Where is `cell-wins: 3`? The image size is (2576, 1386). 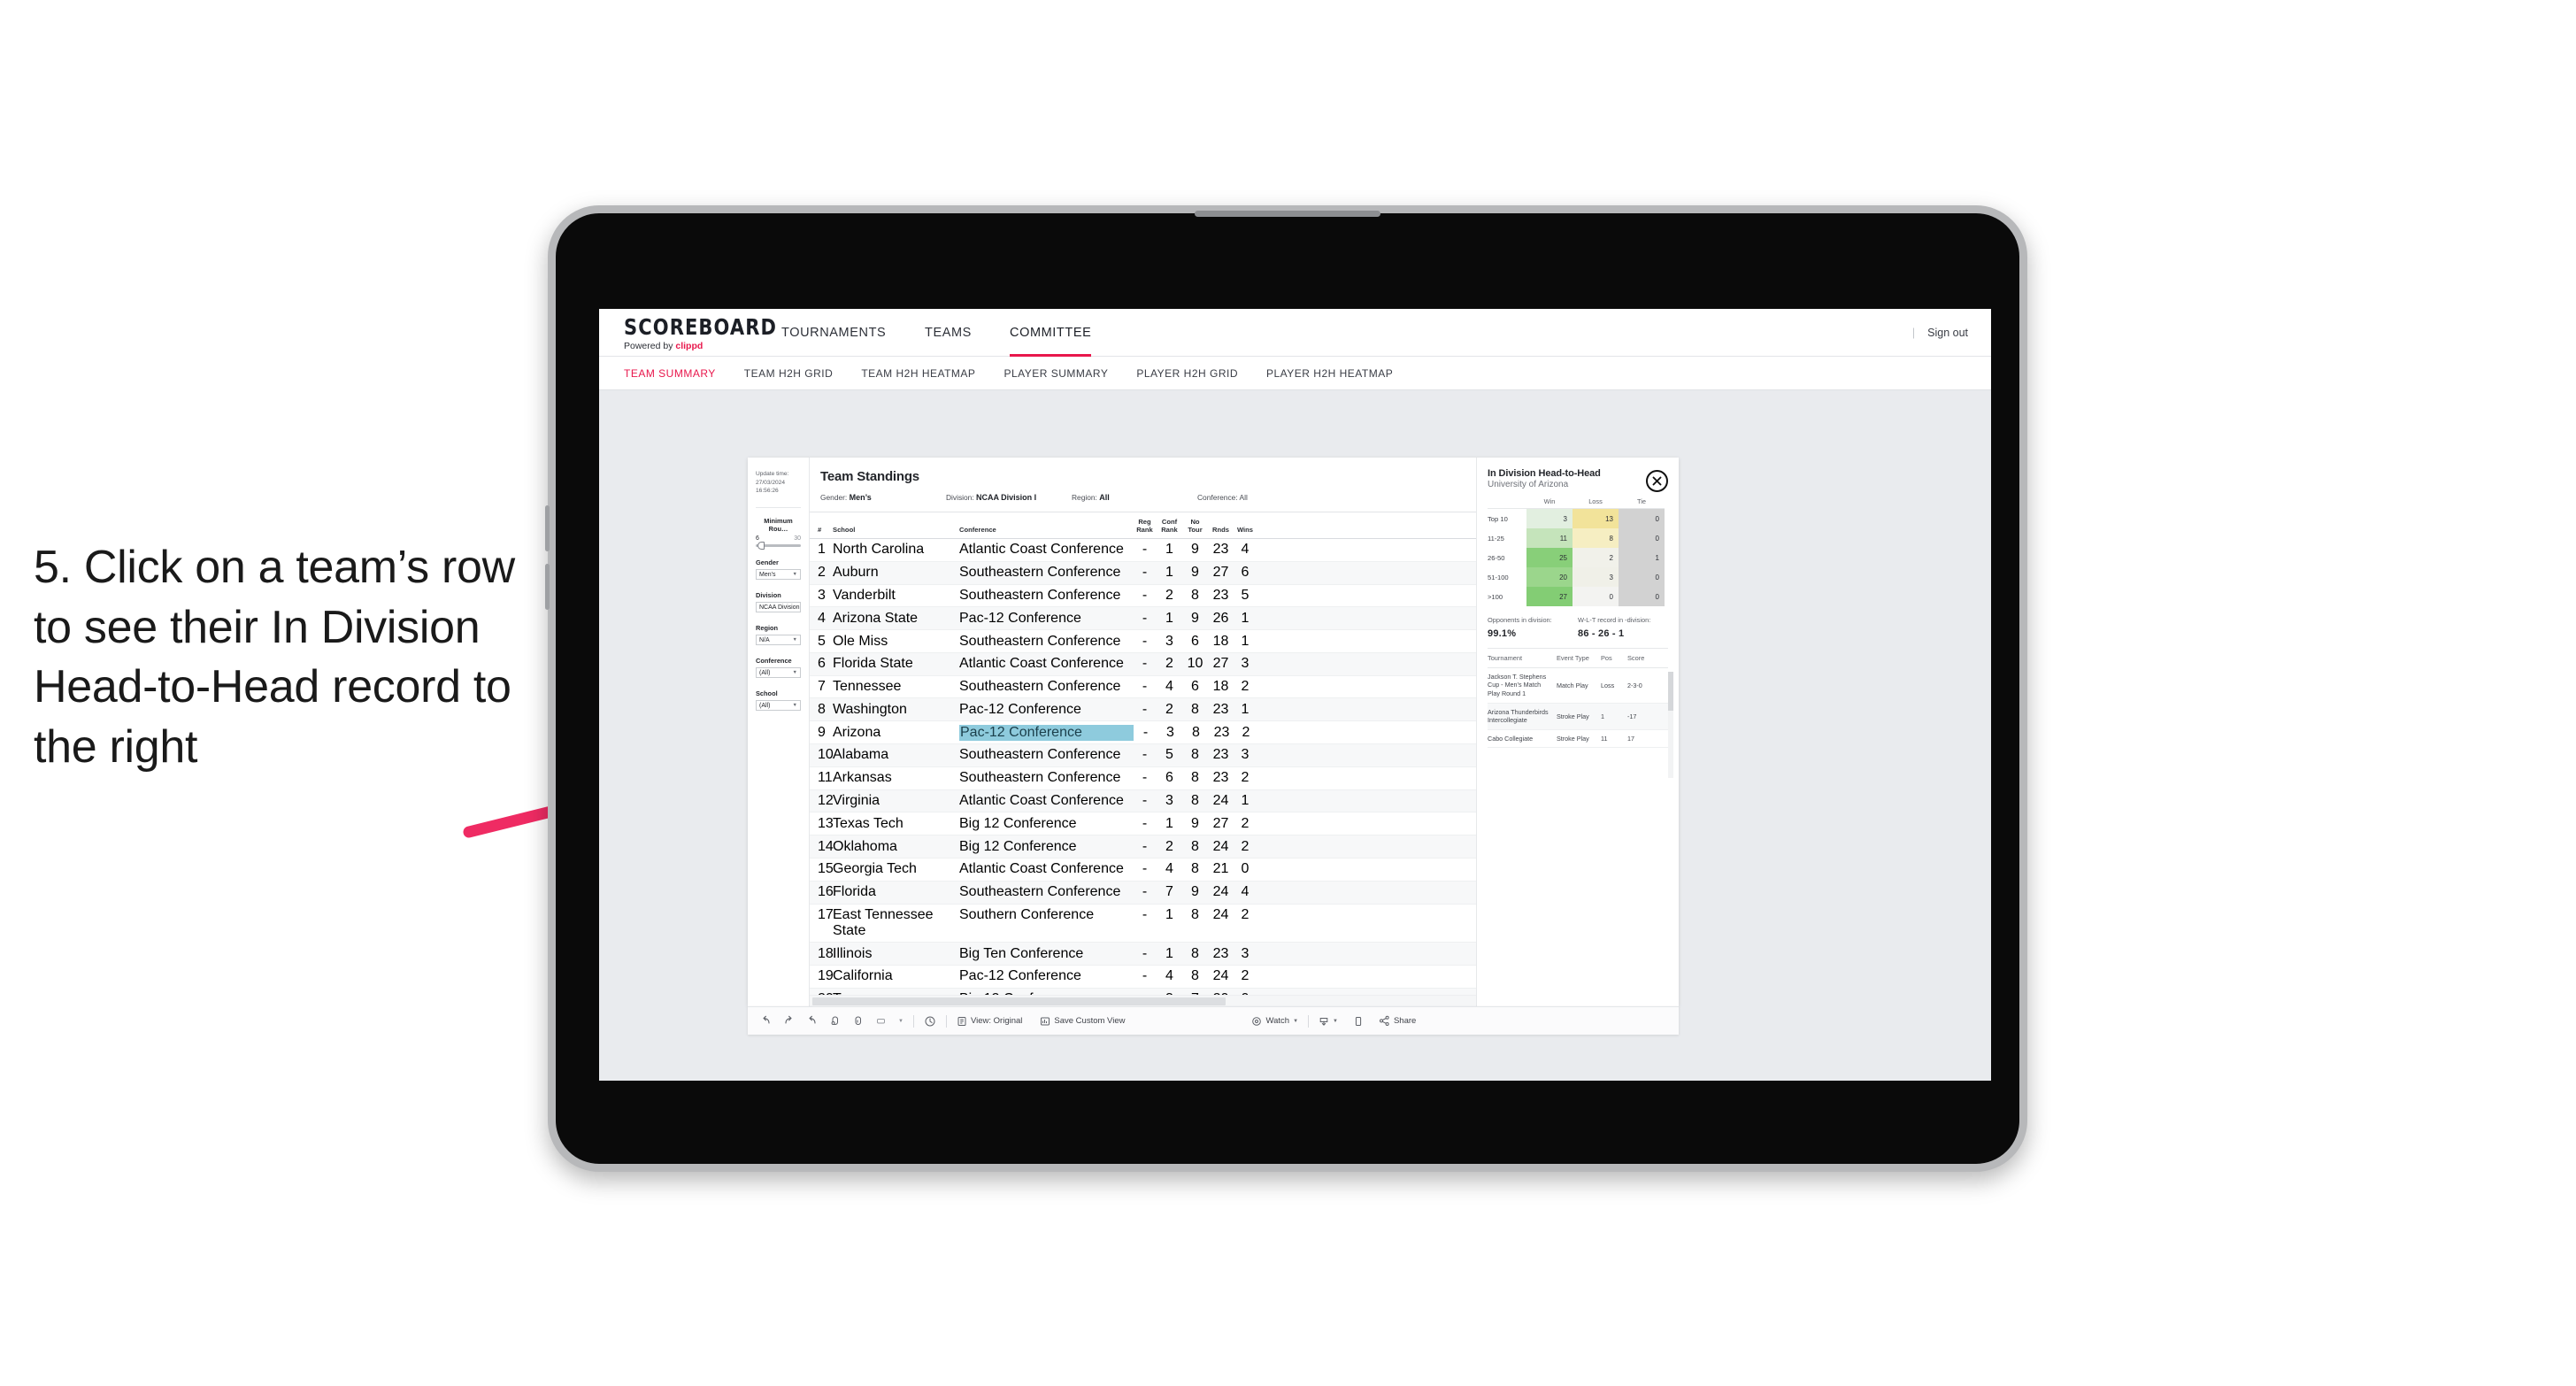 cell-wins: 3 is located at coordinates (1245, 755).